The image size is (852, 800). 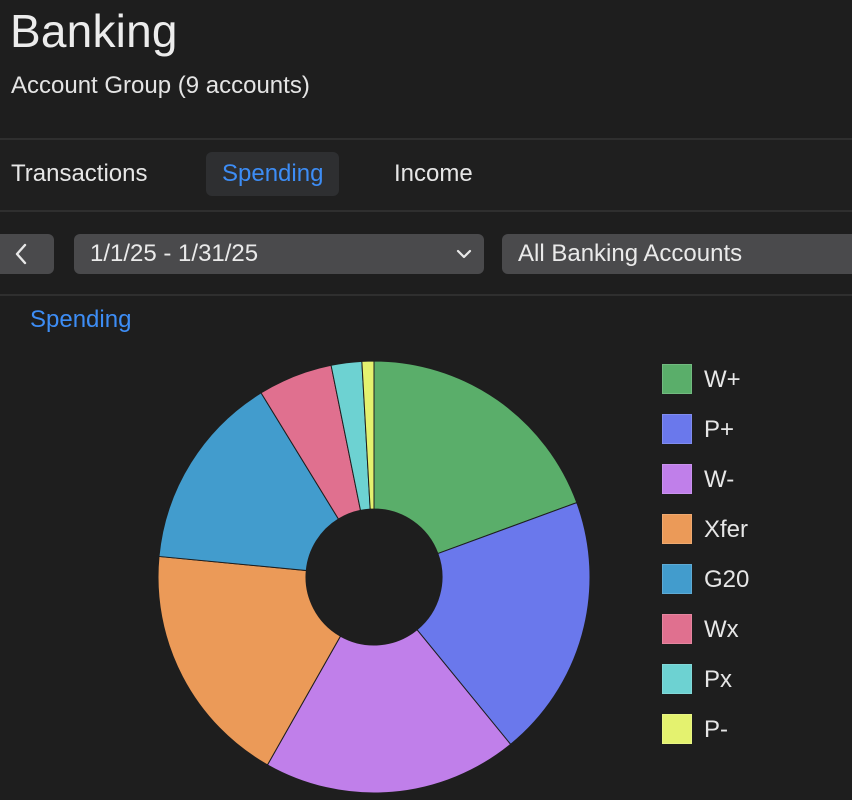 I want to click on tab-transactions: Transactions, so click(x=82, y=174).